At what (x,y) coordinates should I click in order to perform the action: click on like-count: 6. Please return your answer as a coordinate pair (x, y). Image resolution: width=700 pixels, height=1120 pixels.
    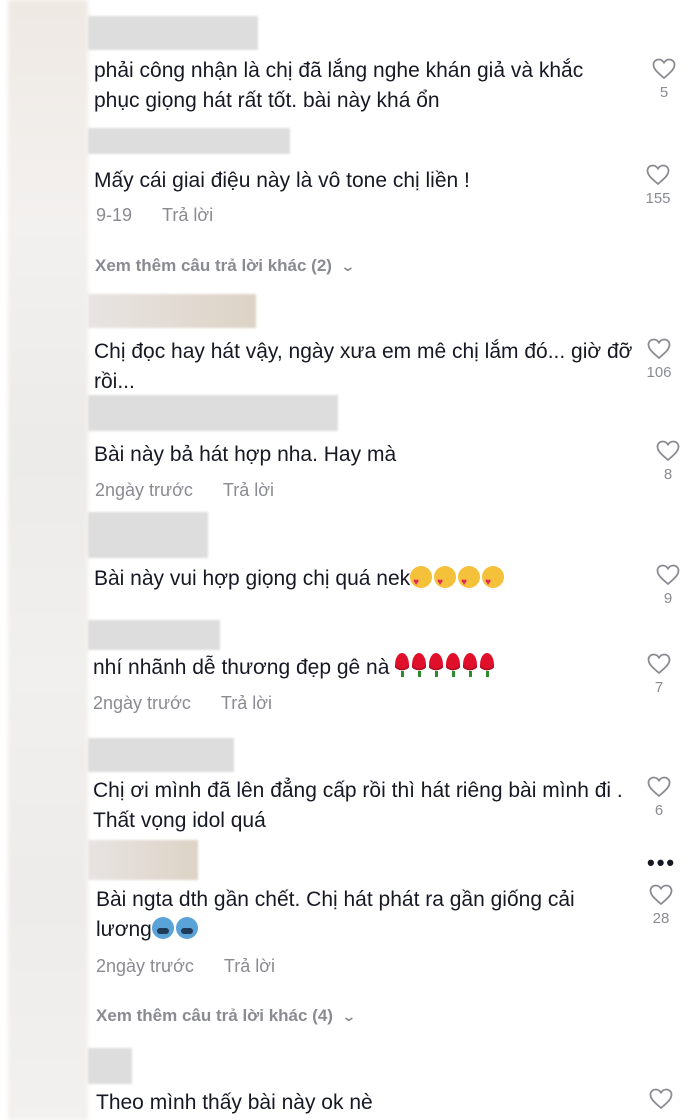
    Looking at the image, I should click on (659, 810).